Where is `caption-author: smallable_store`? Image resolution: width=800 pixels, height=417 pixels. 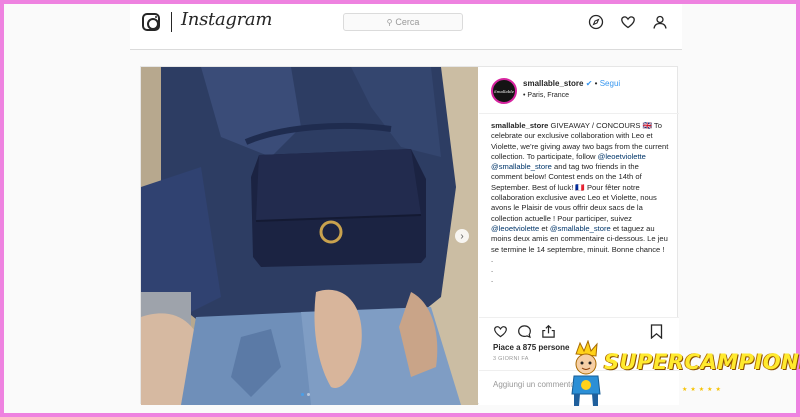
caption-author: smallable_store is located at coordinates (519, 125).